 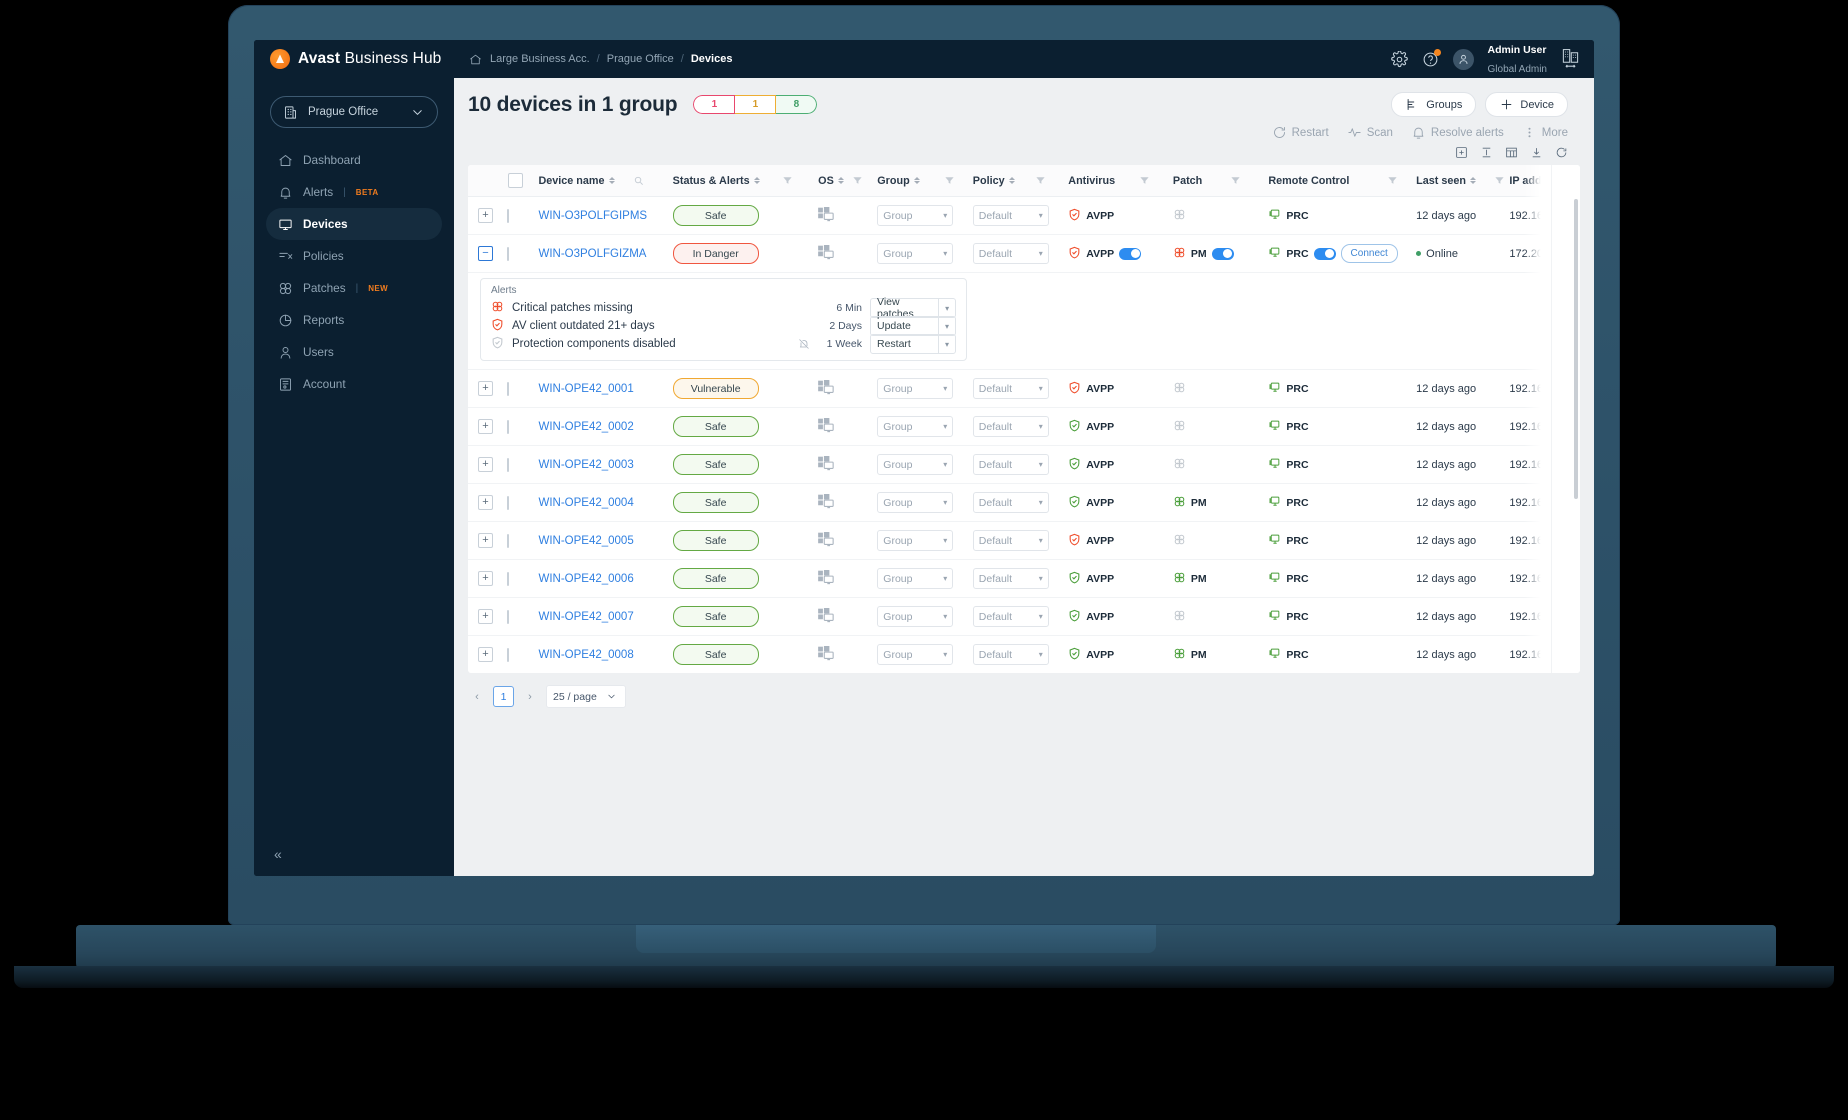 I want to click on home-icon, so click(x=475, y=59).